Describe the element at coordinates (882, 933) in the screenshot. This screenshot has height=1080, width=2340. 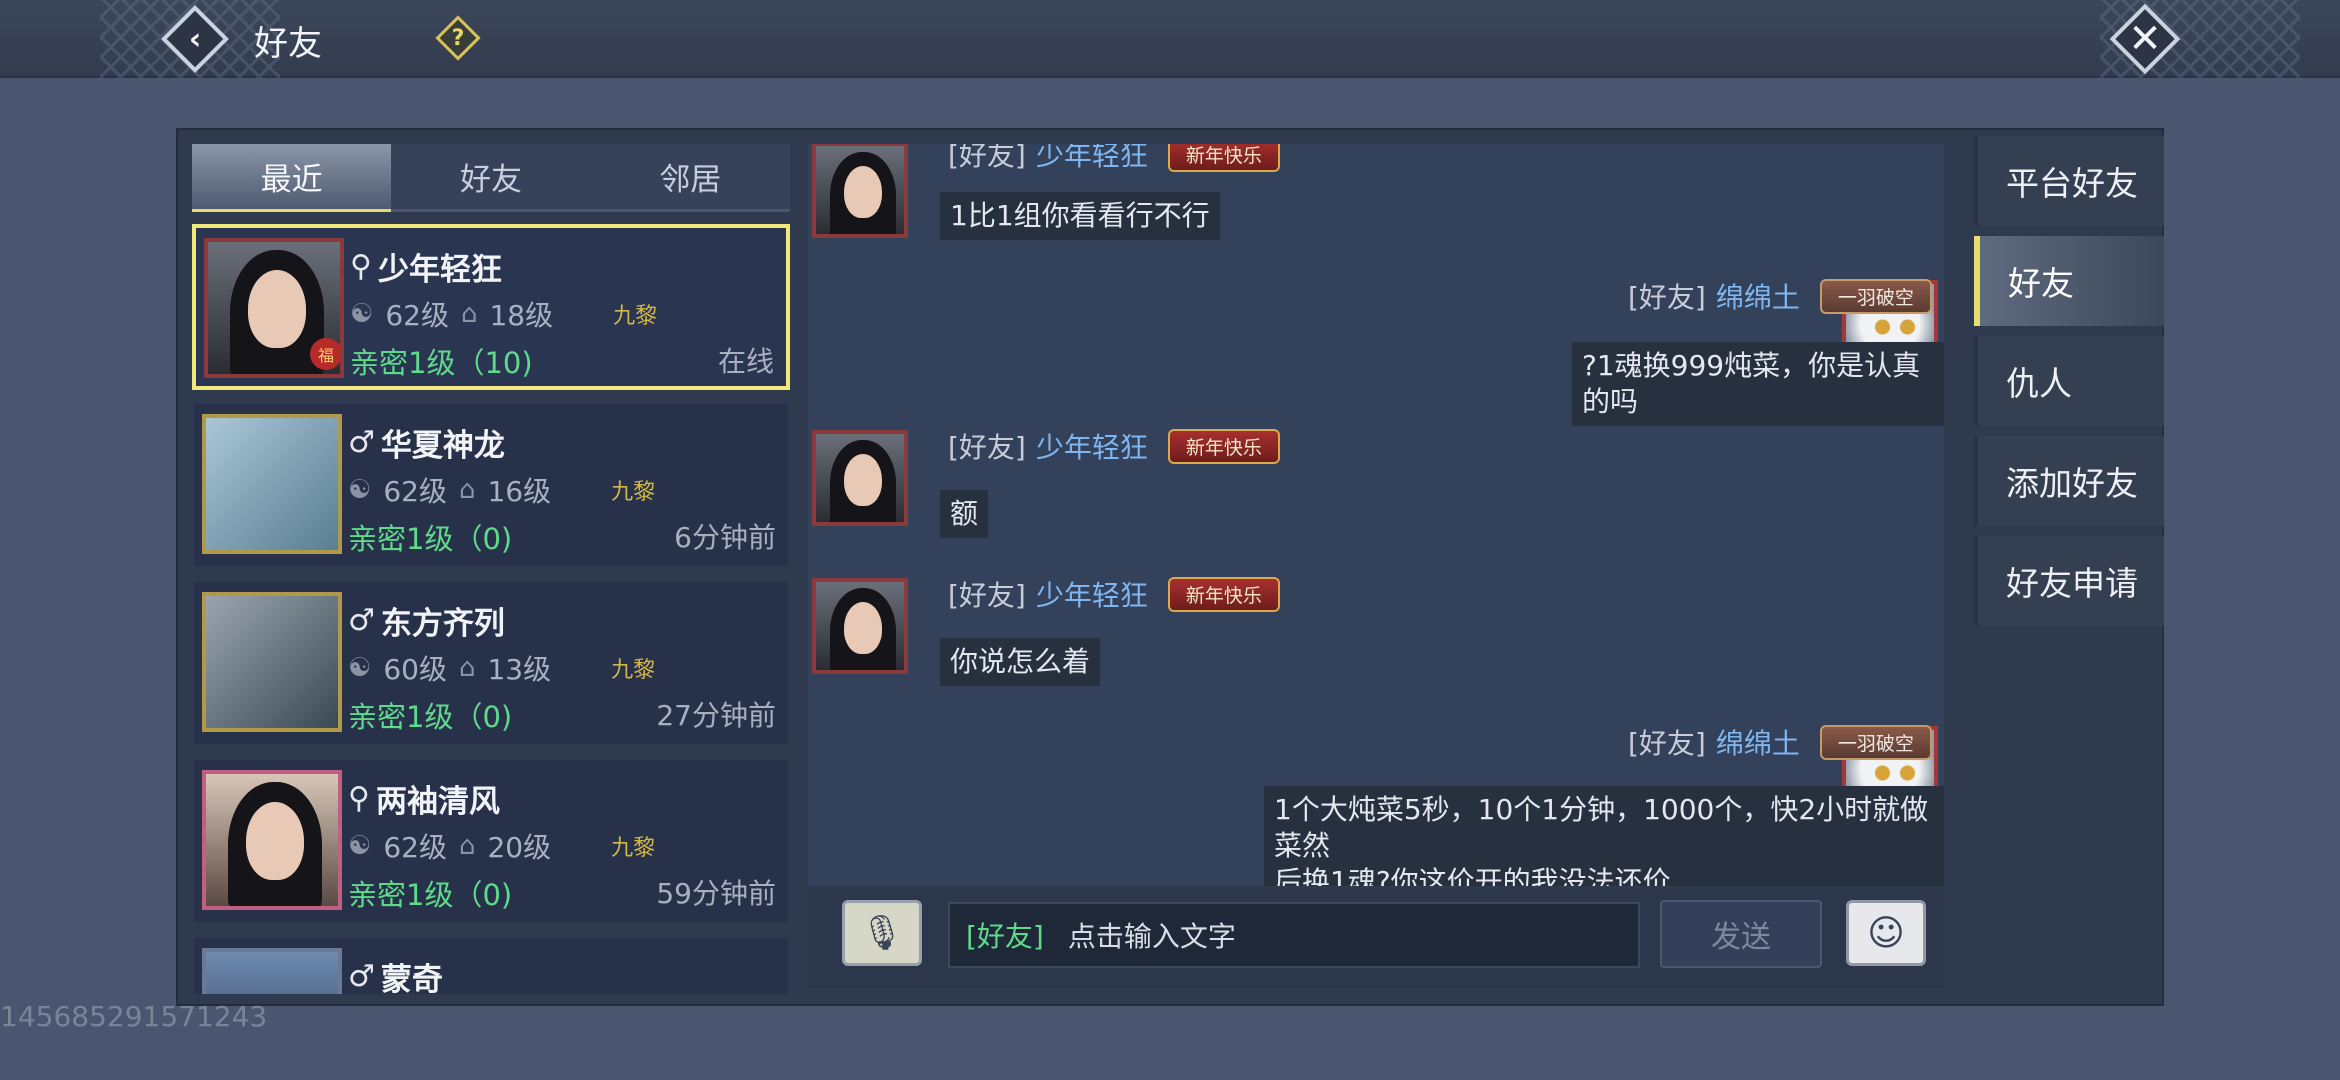
I see `voice-button: 🎙` at that location.